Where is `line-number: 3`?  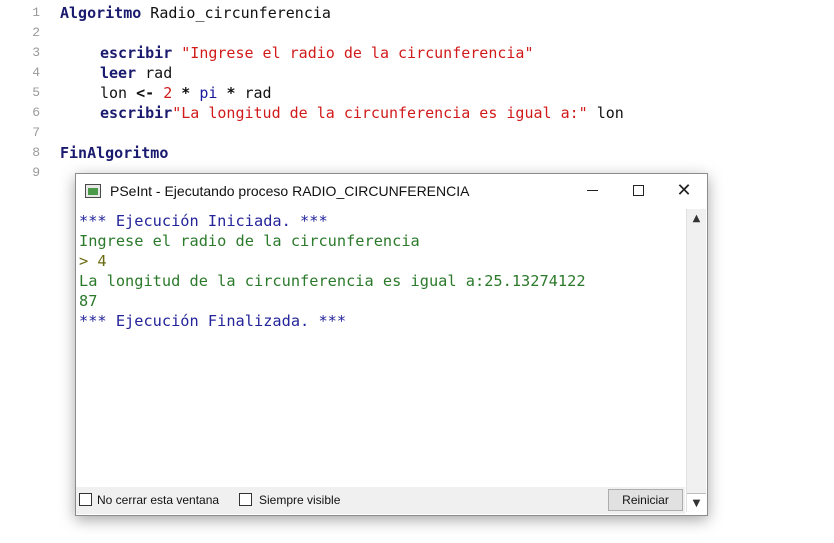 line-number: 3 is located at coordinates (36, 52).